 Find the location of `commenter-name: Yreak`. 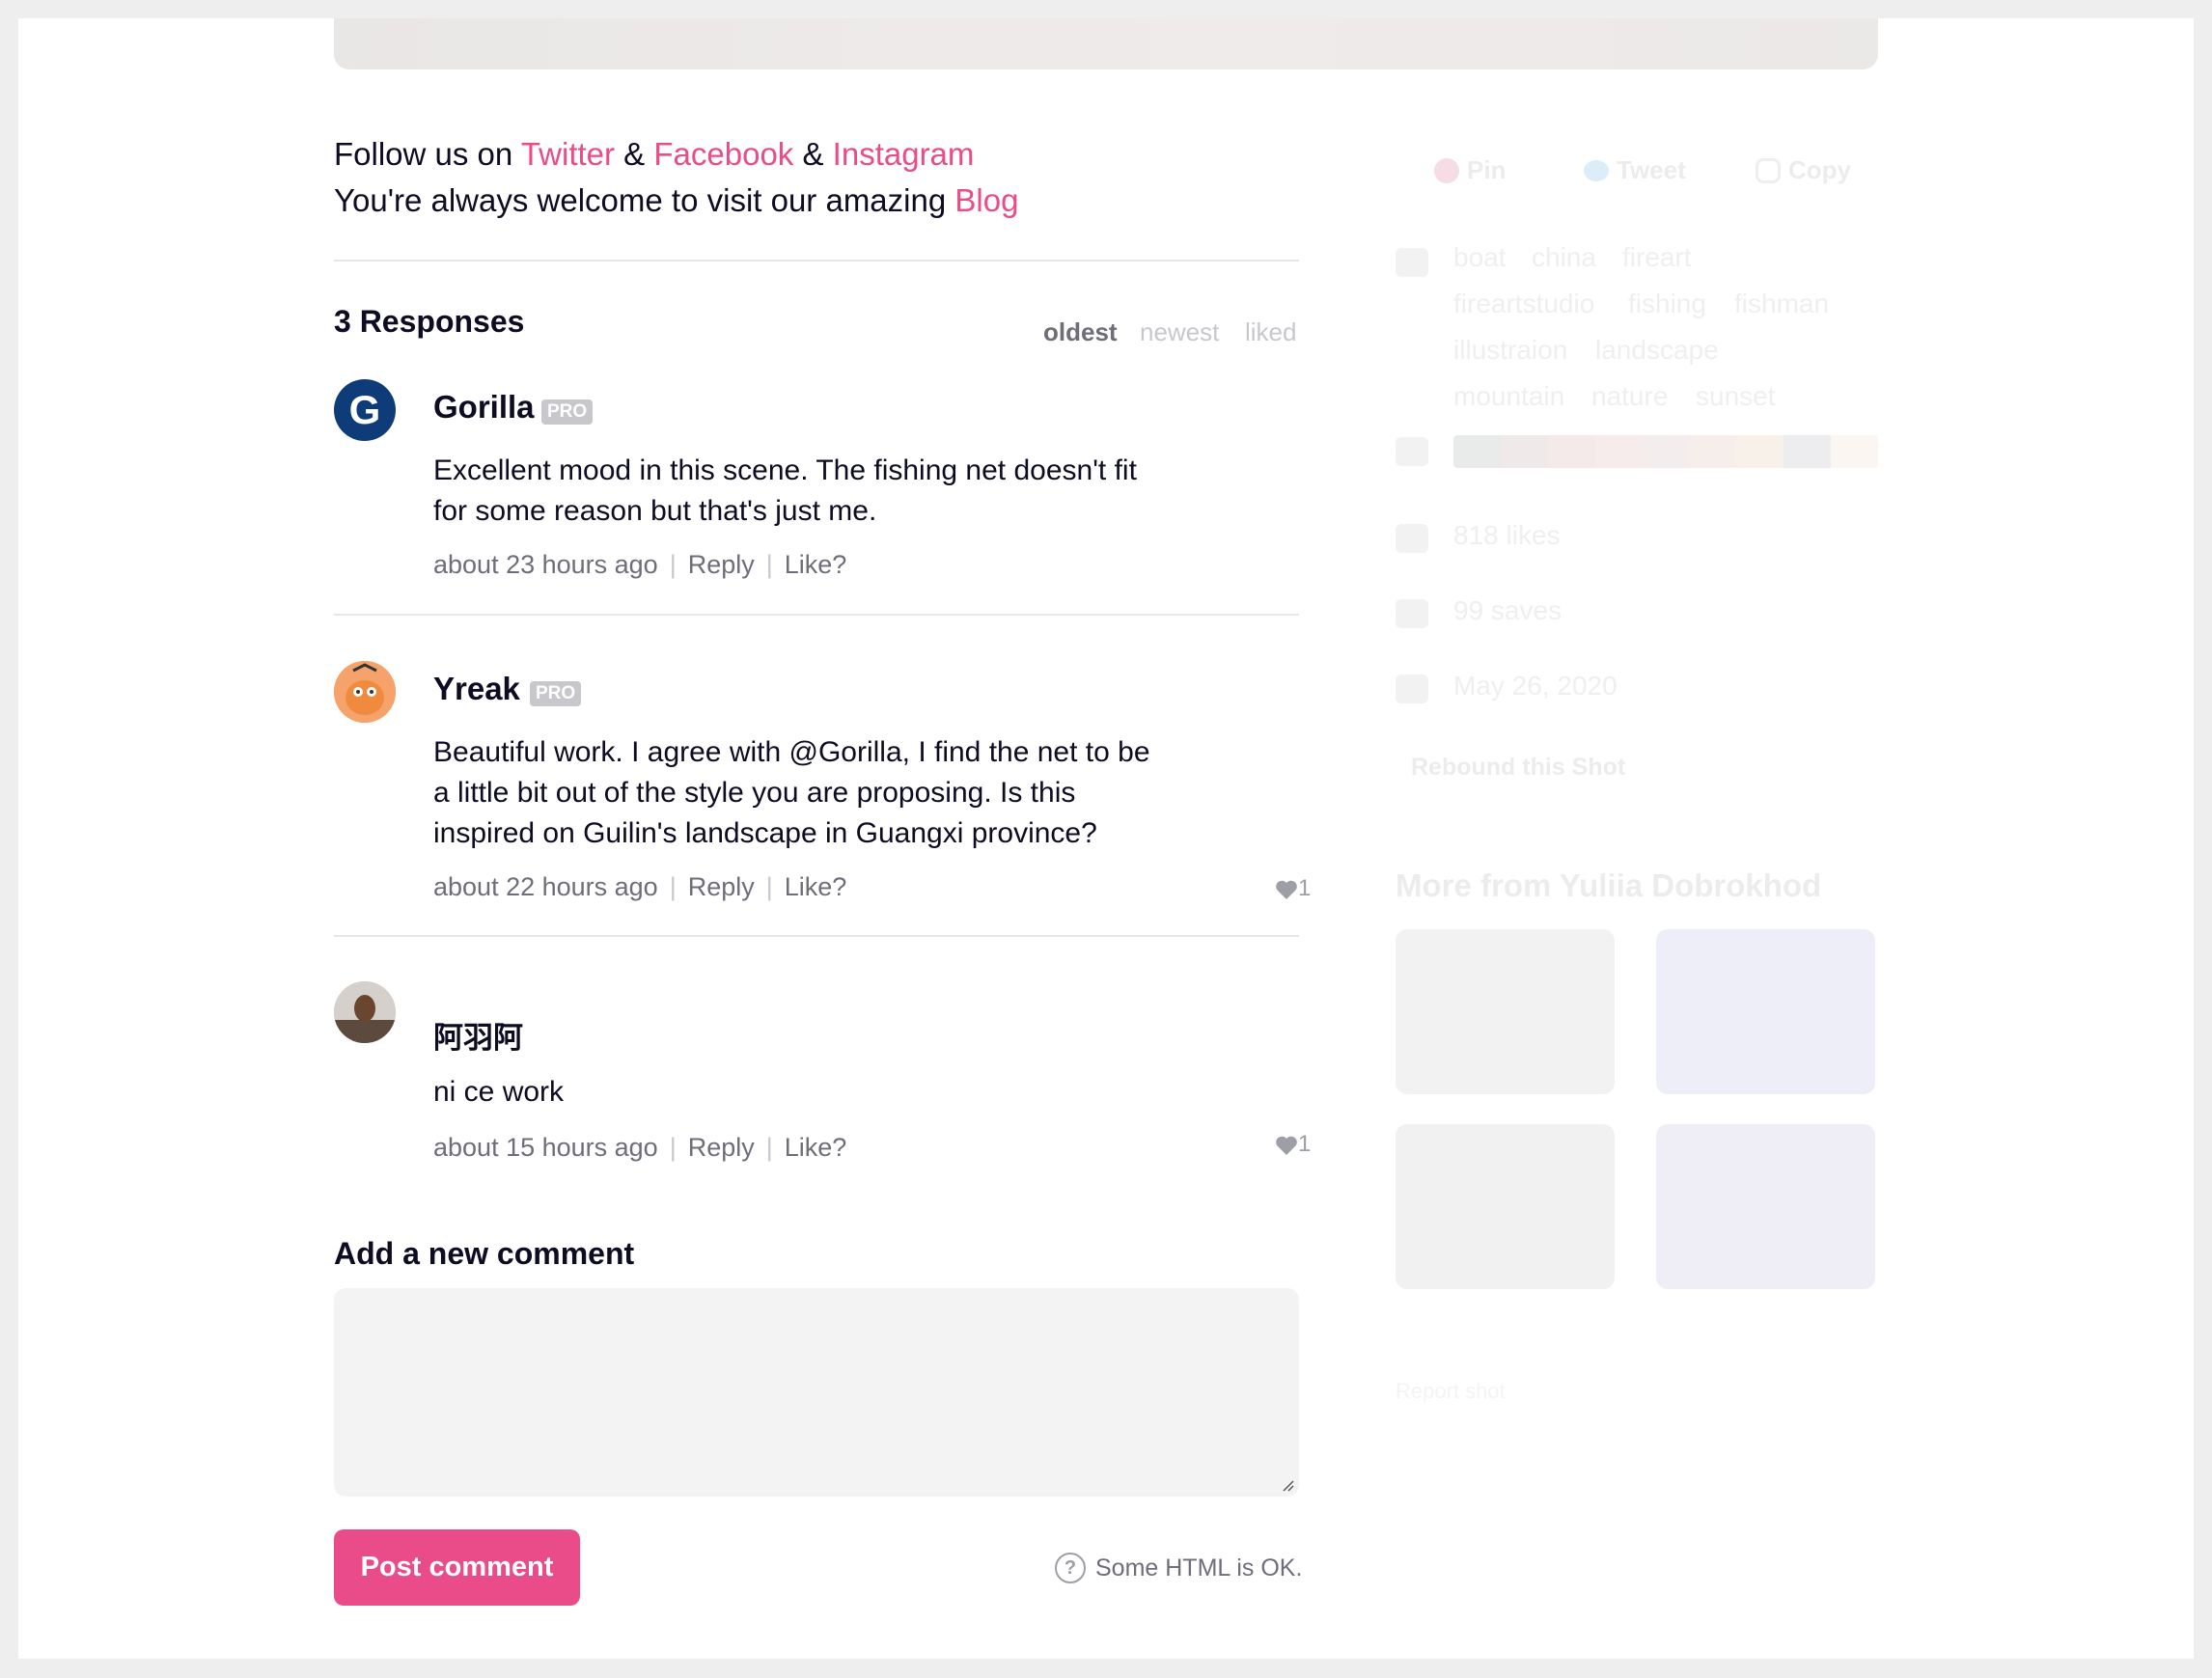

commenter-name: Yreak is located at coordinates (476, 689).